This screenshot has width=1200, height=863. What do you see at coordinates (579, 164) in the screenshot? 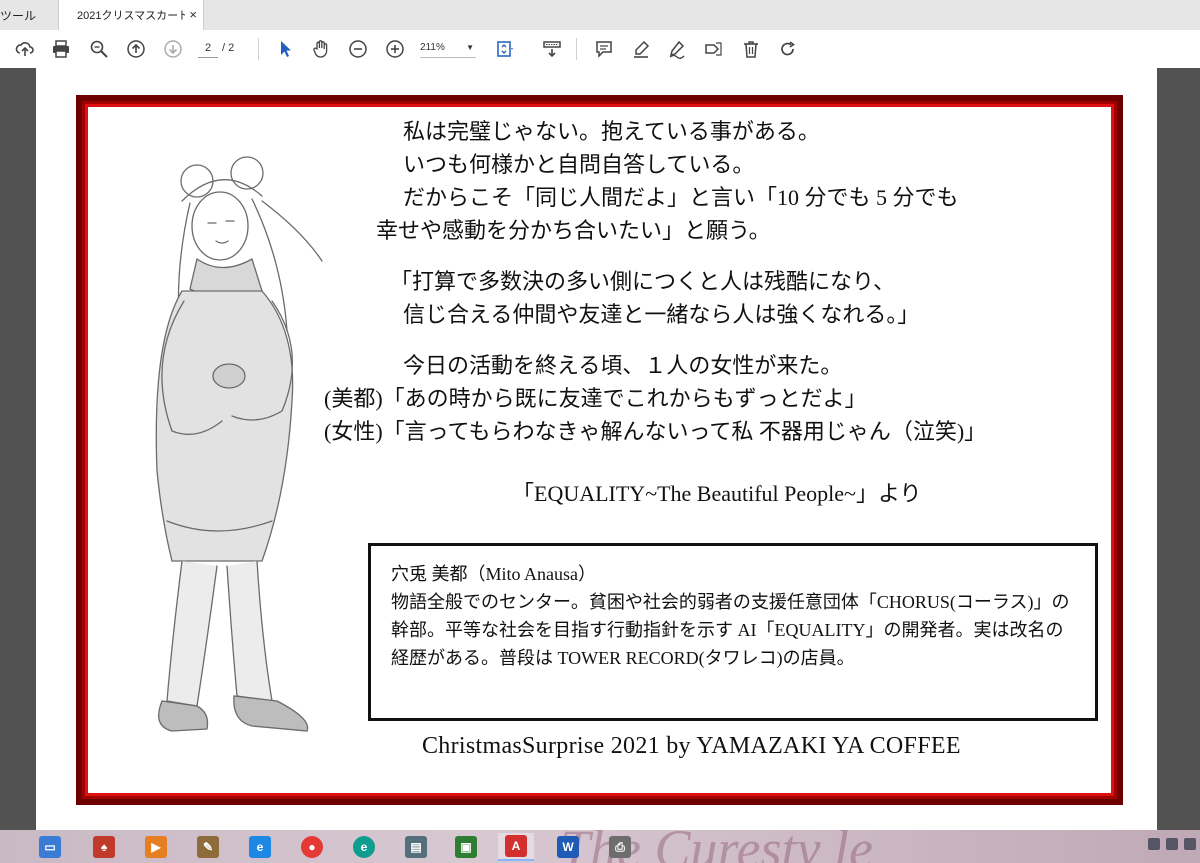
I see `card-line: いつも何様かと自問自答している。` at bounding box center [579, 164].